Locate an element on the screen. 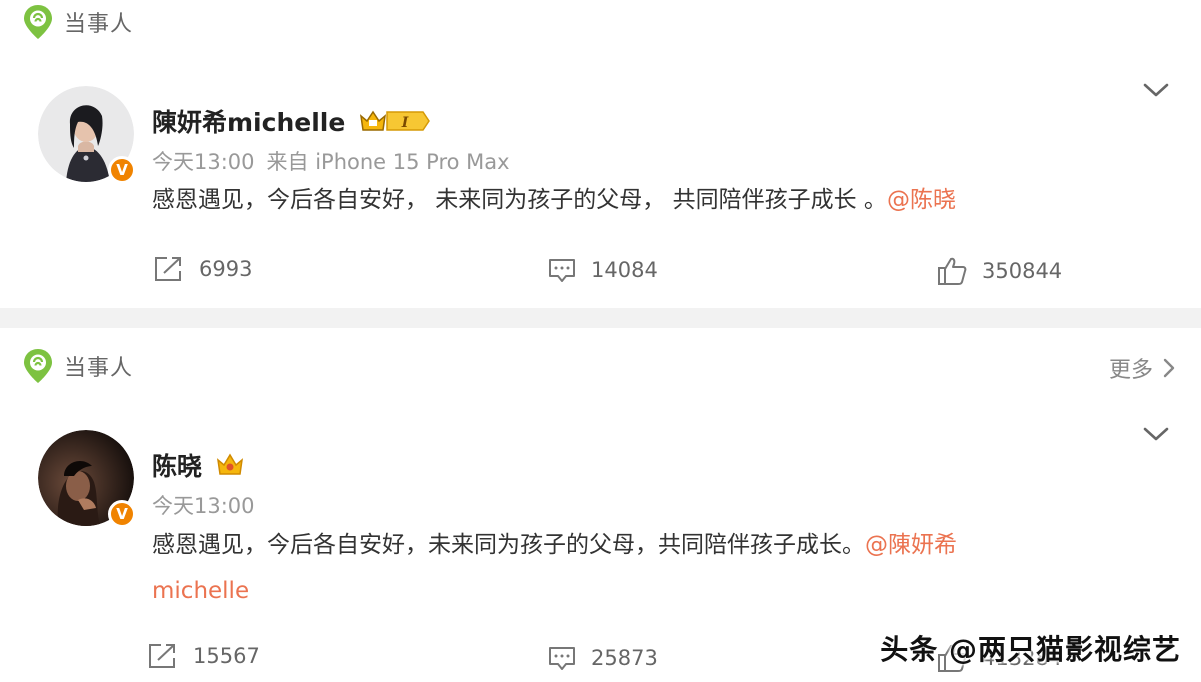 The image size is (1201, 682). vip-level-text: I is located at coordinates (405, 123).